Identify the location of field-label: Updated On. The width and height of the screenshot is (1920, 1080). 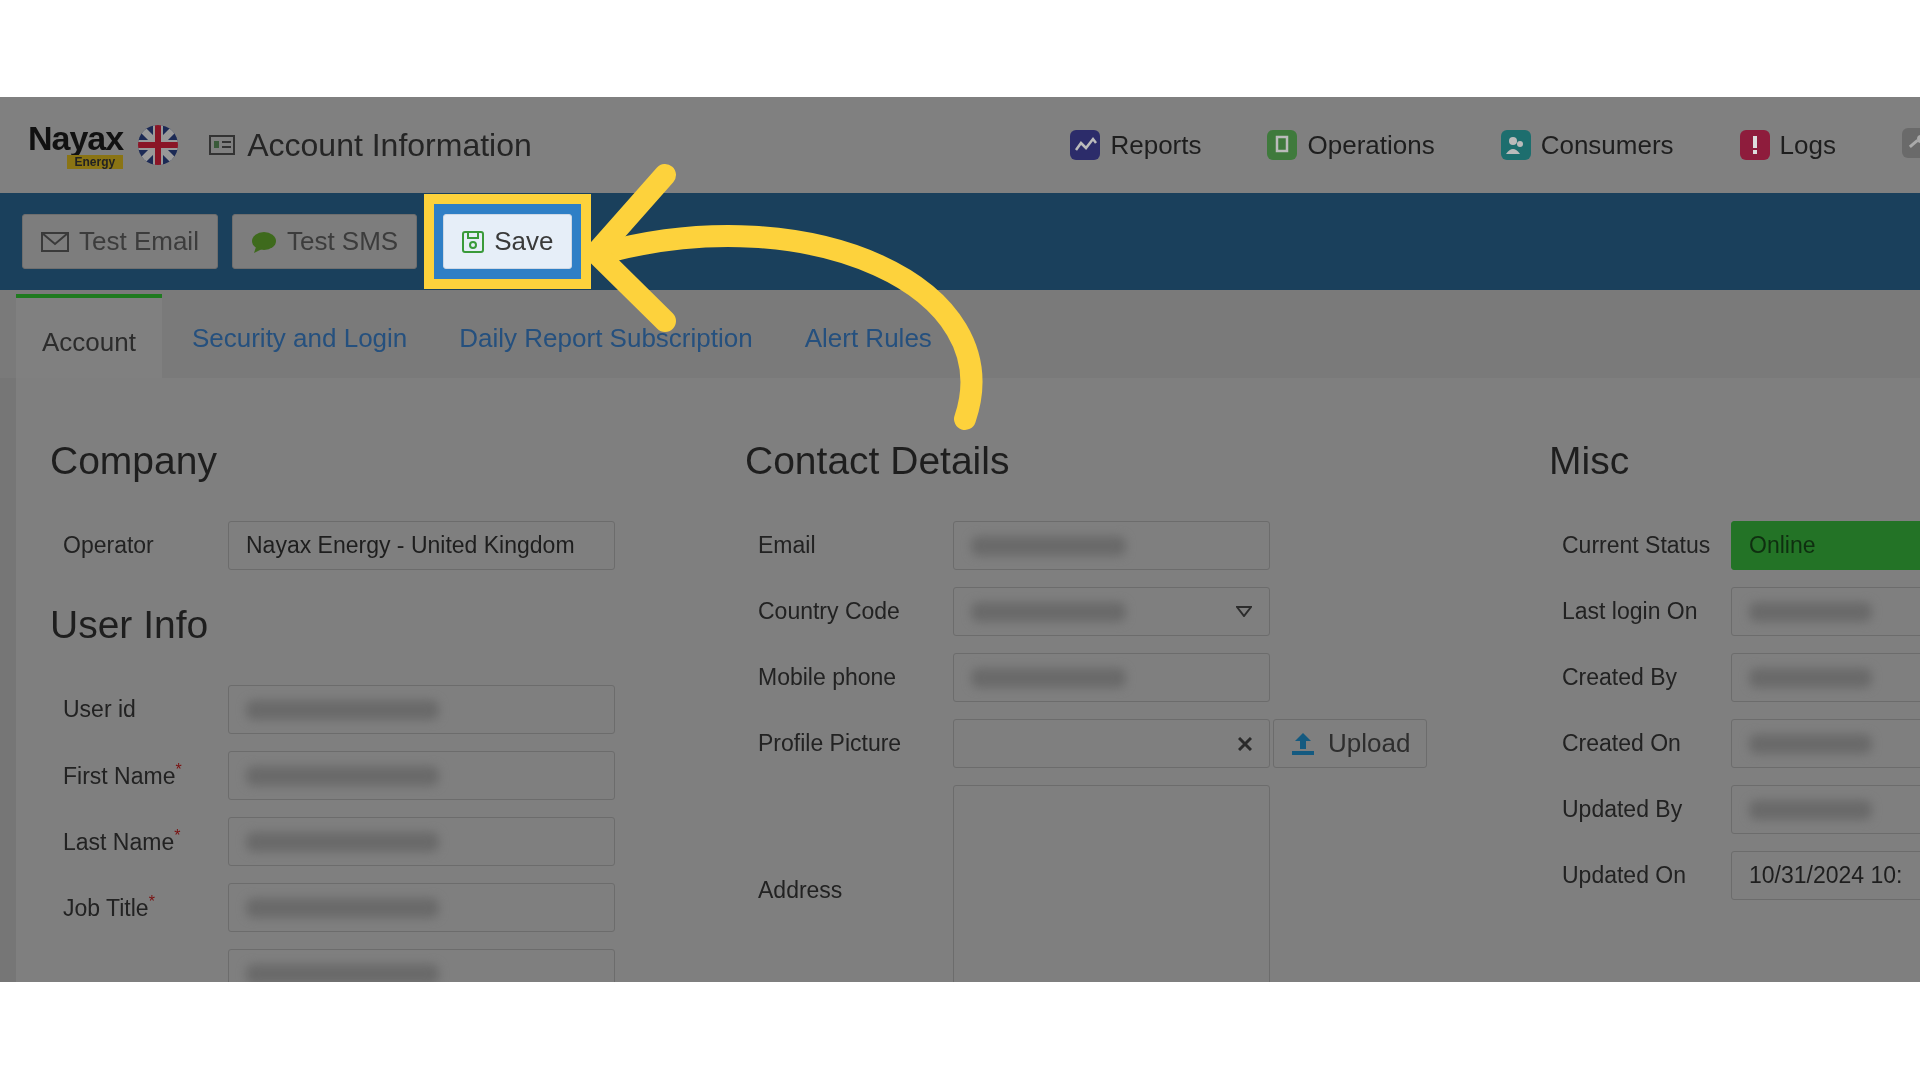
(1624, 875).